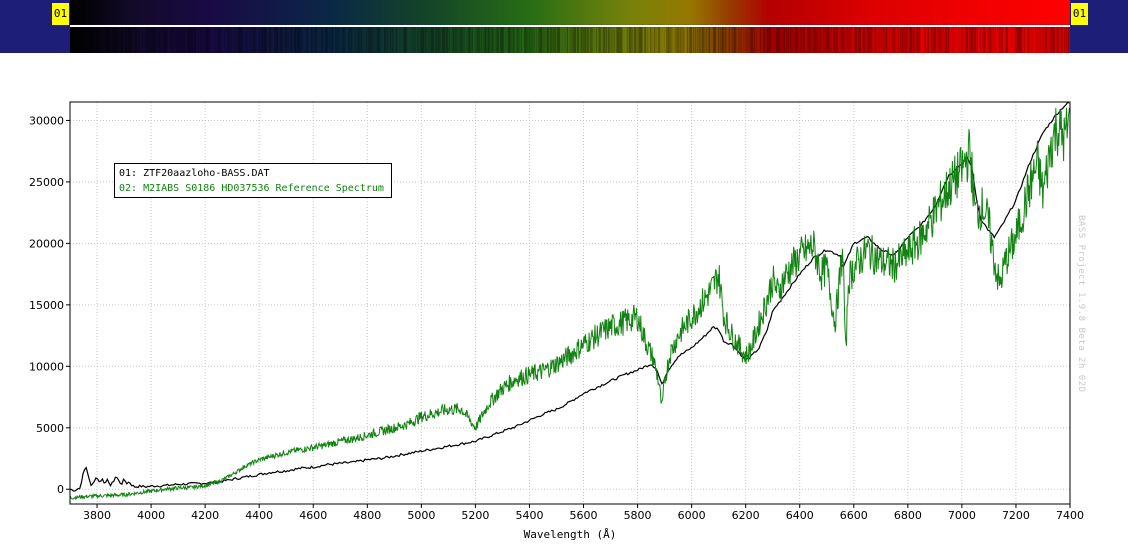 The width and height of the screenshot is (1128, 550). Describe the element at coordinates (692, 515) in the screenshot. I see `x-tick-label: 6000` at that location.